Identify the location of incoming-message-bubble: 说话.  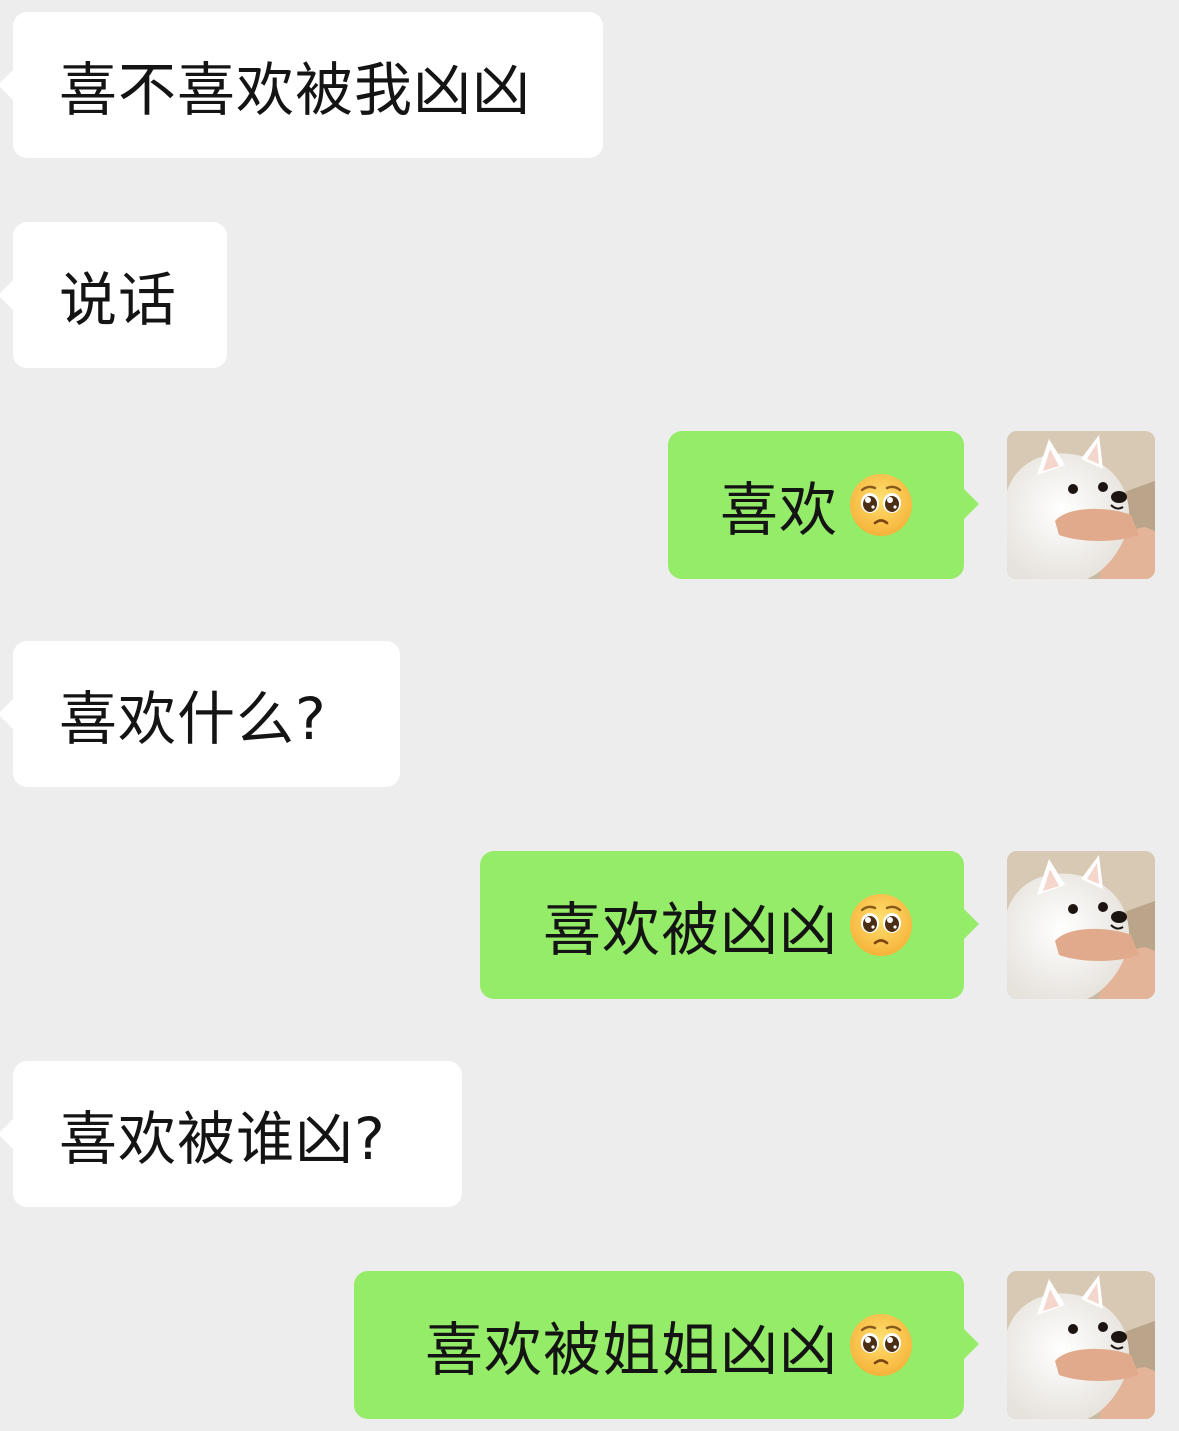
(120, 295).